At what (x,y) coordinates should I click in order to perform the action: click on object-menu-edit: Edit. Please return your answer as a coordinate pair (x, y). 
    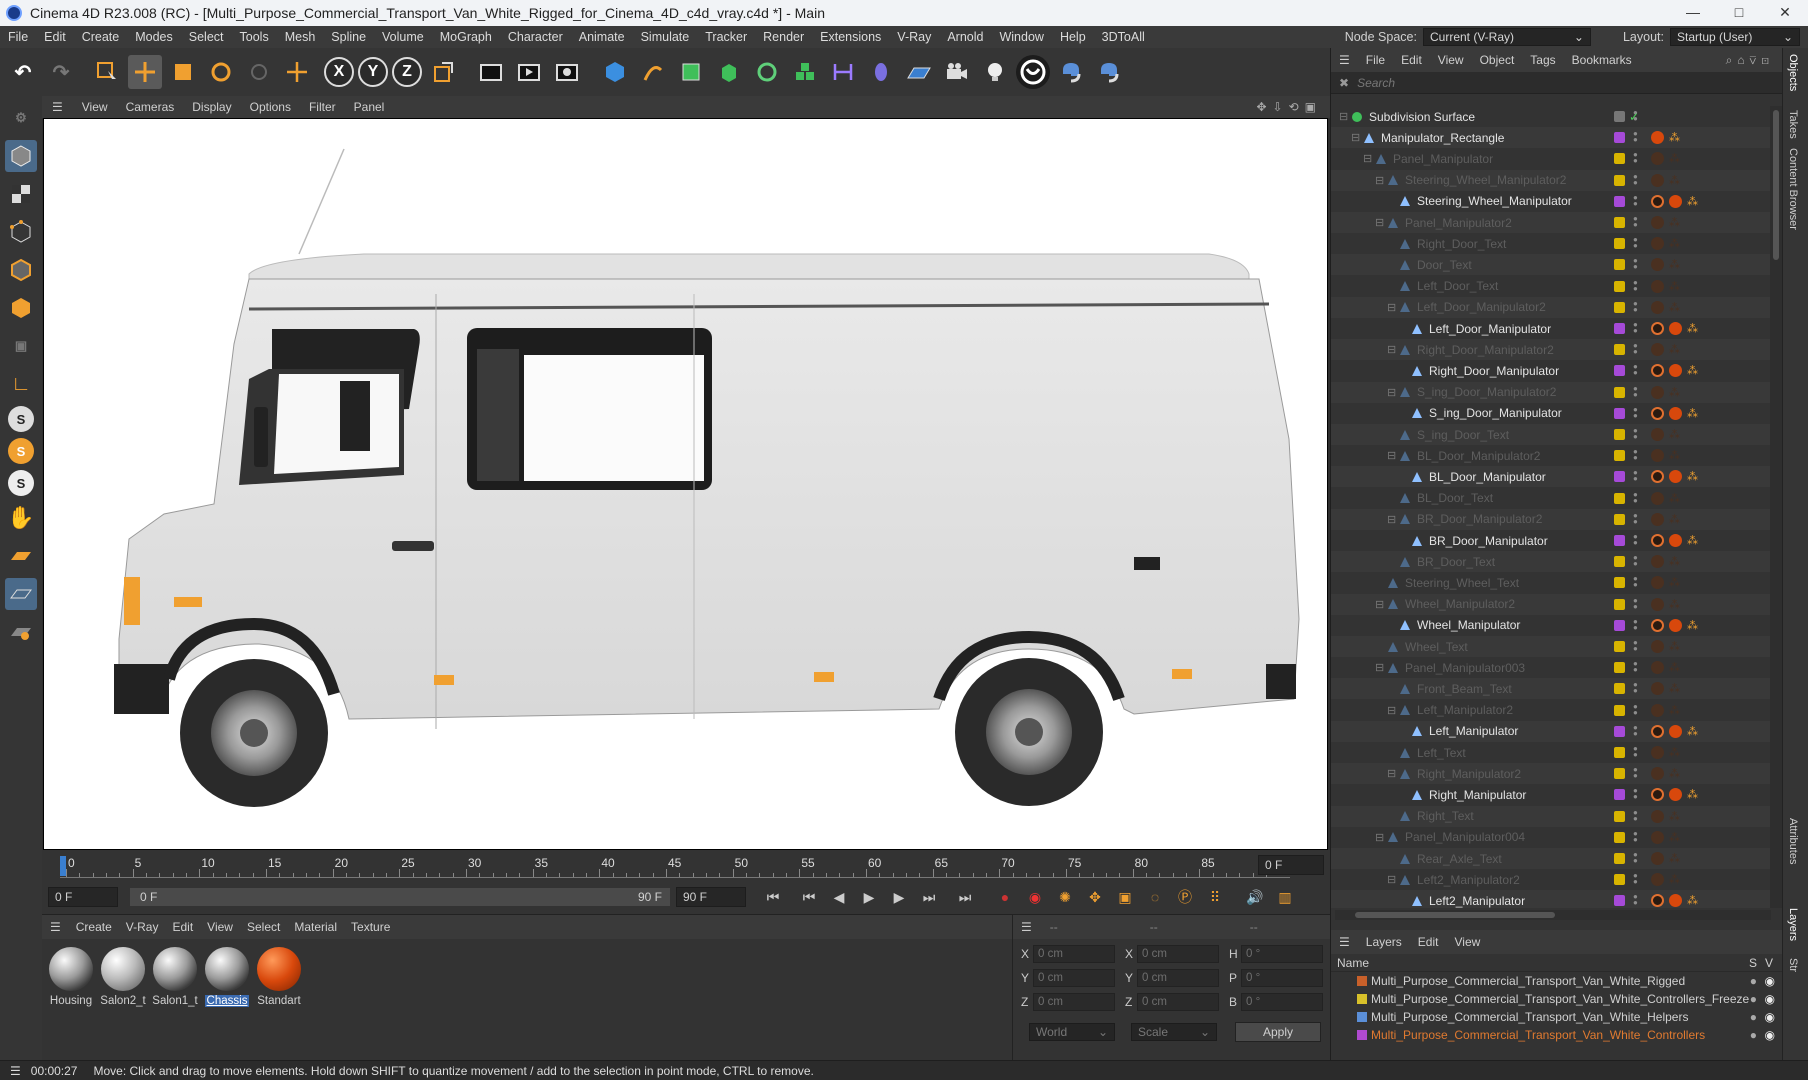
    Looking at the image, I should click on (1411, 60).